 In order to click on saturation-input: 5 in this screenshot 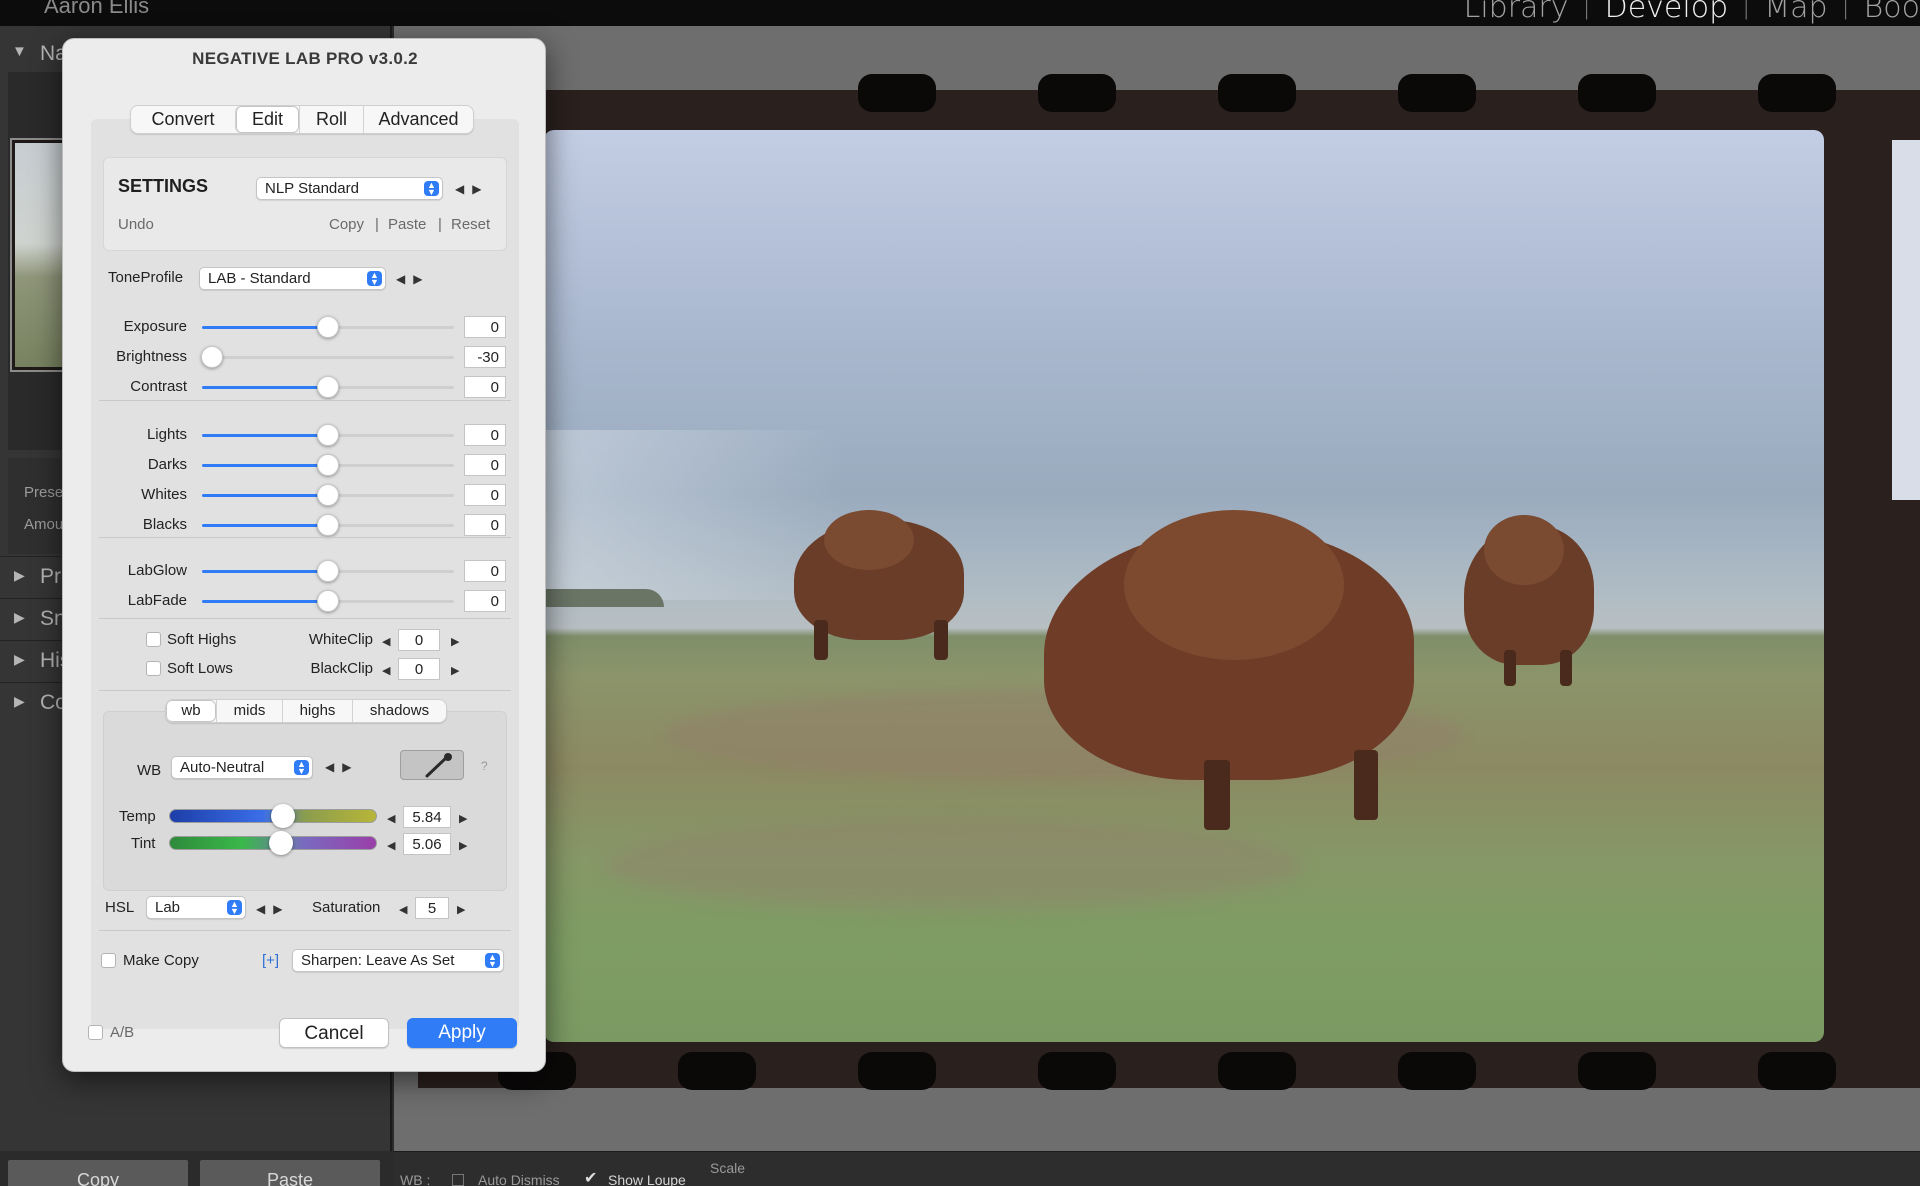, I will do `click(432, 908)`.